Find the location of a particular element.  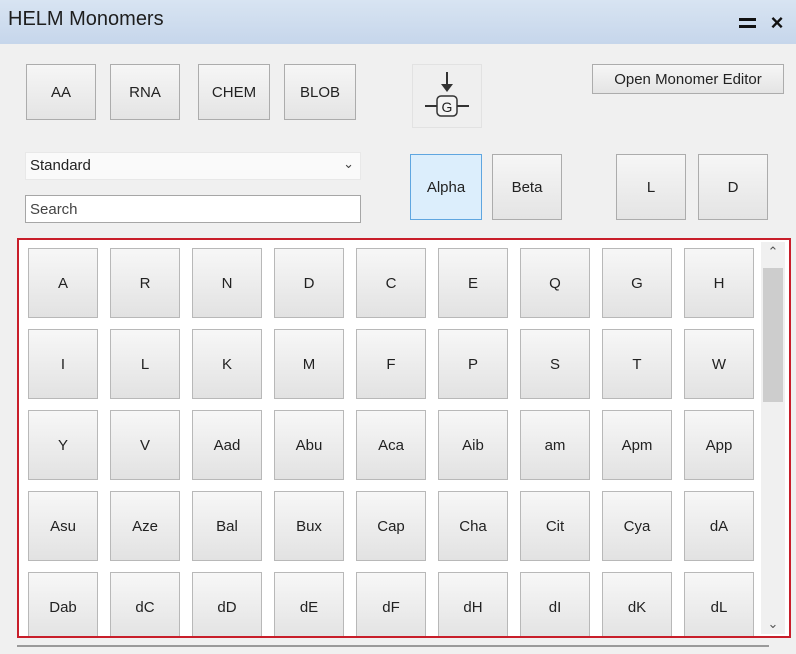

menu-lines-icon is located at coordinates (747, 23).